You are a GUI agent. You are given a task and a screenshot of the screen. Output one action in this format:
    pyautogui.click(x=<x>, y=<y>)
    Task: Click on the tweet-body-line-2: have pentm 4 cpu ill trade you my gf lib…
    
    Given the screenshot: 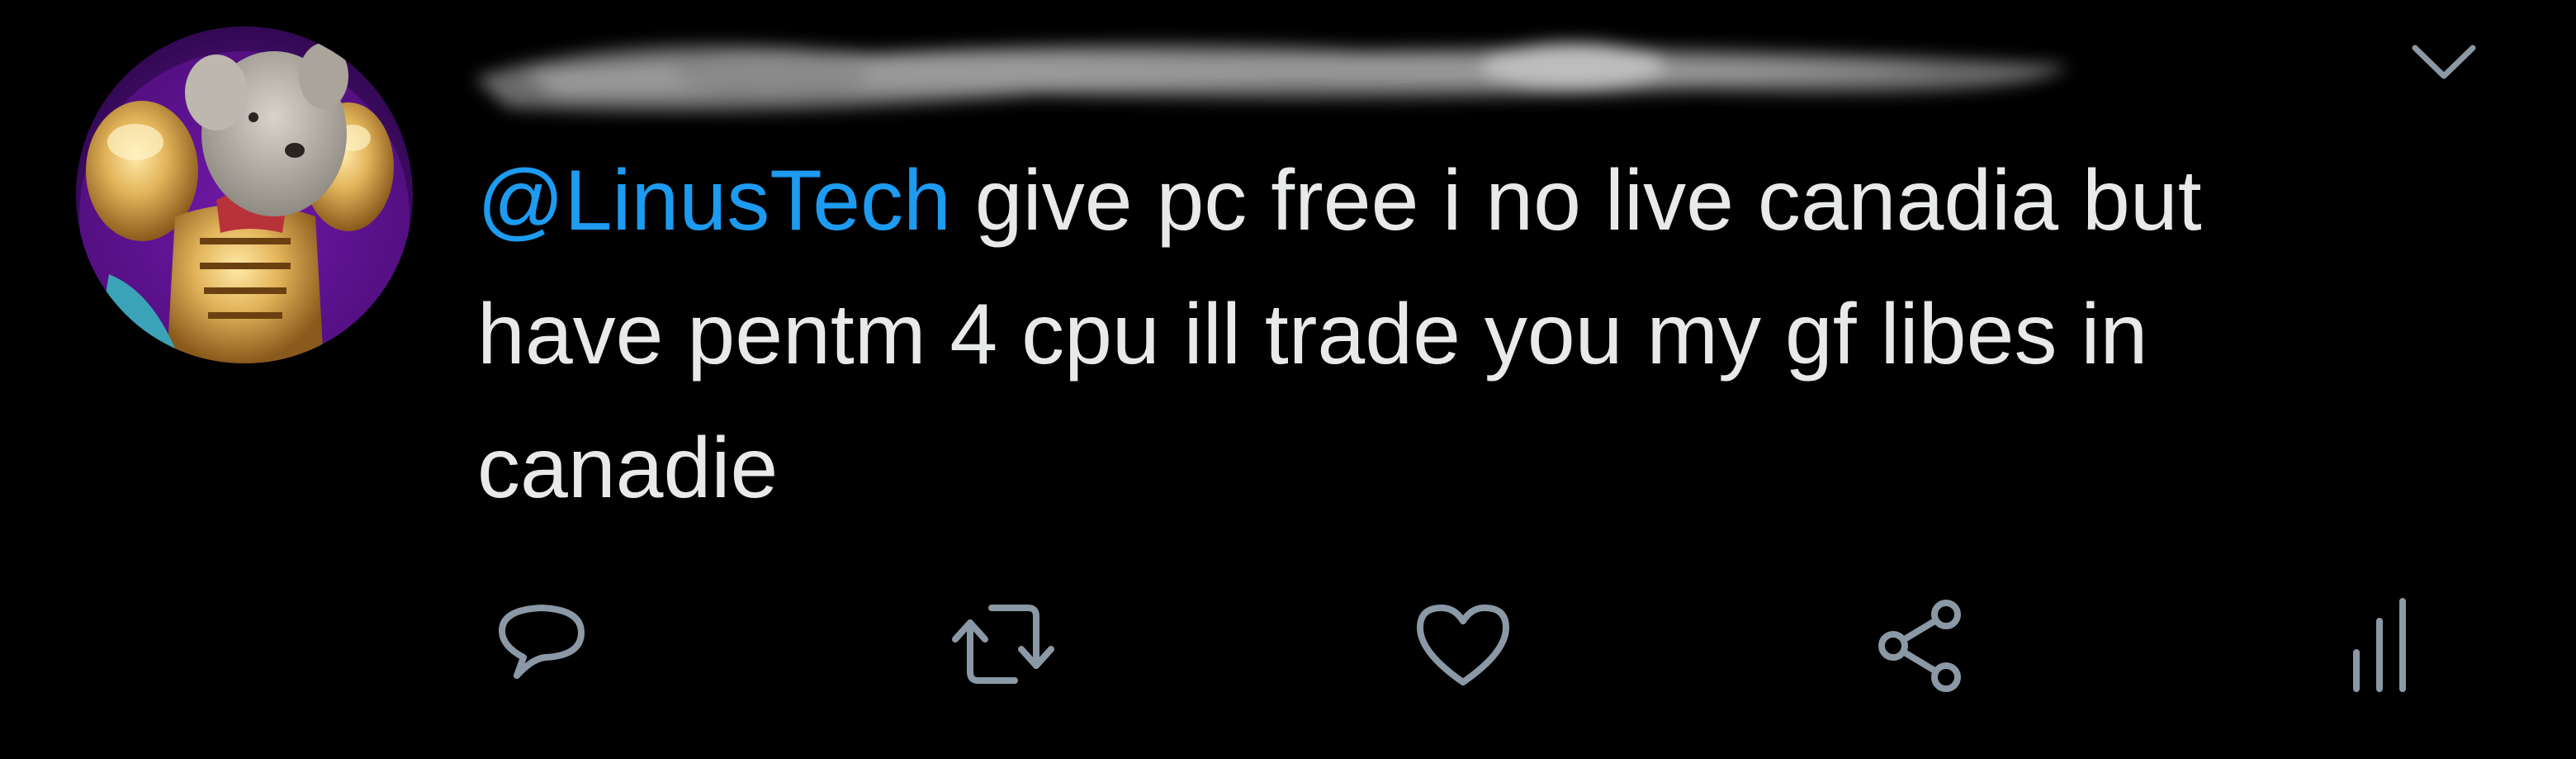 What is the action you would take?
    pyautogui.click(x=1312, y=334)
    